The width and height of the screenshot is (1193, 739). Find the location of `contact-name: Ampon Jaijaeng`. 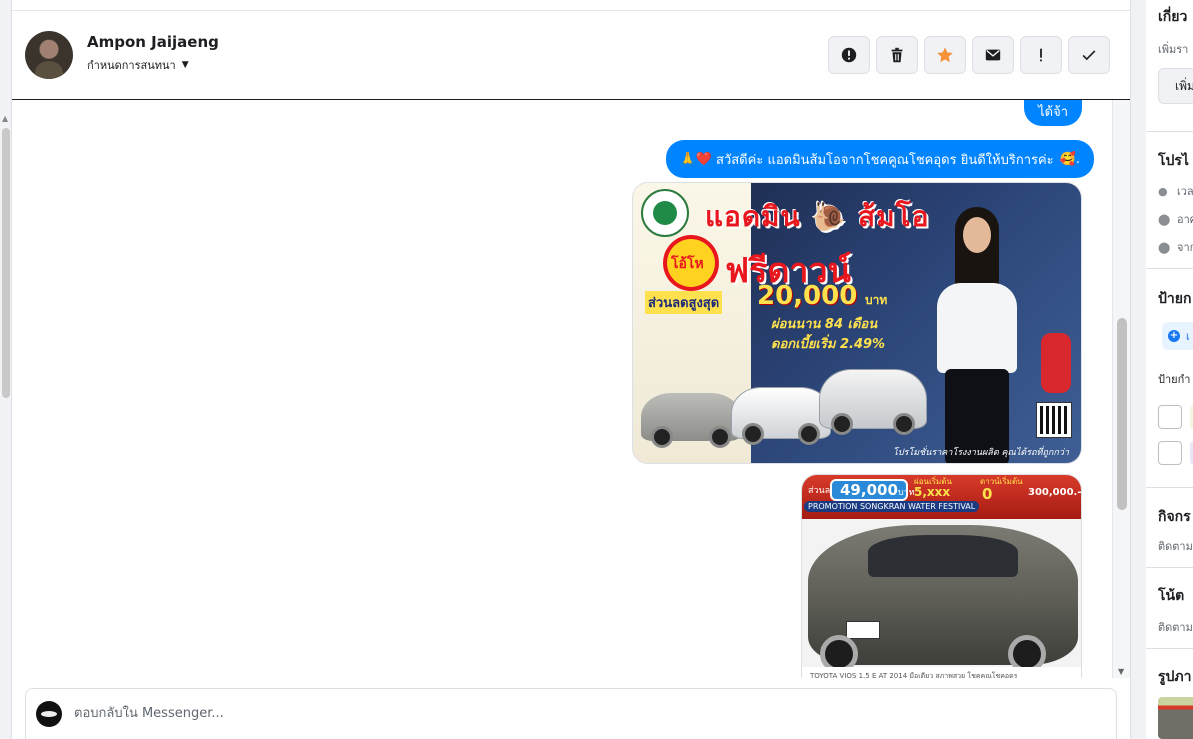

contact-name: Ampon Jaijaeng is located at coordinates (153, 42).